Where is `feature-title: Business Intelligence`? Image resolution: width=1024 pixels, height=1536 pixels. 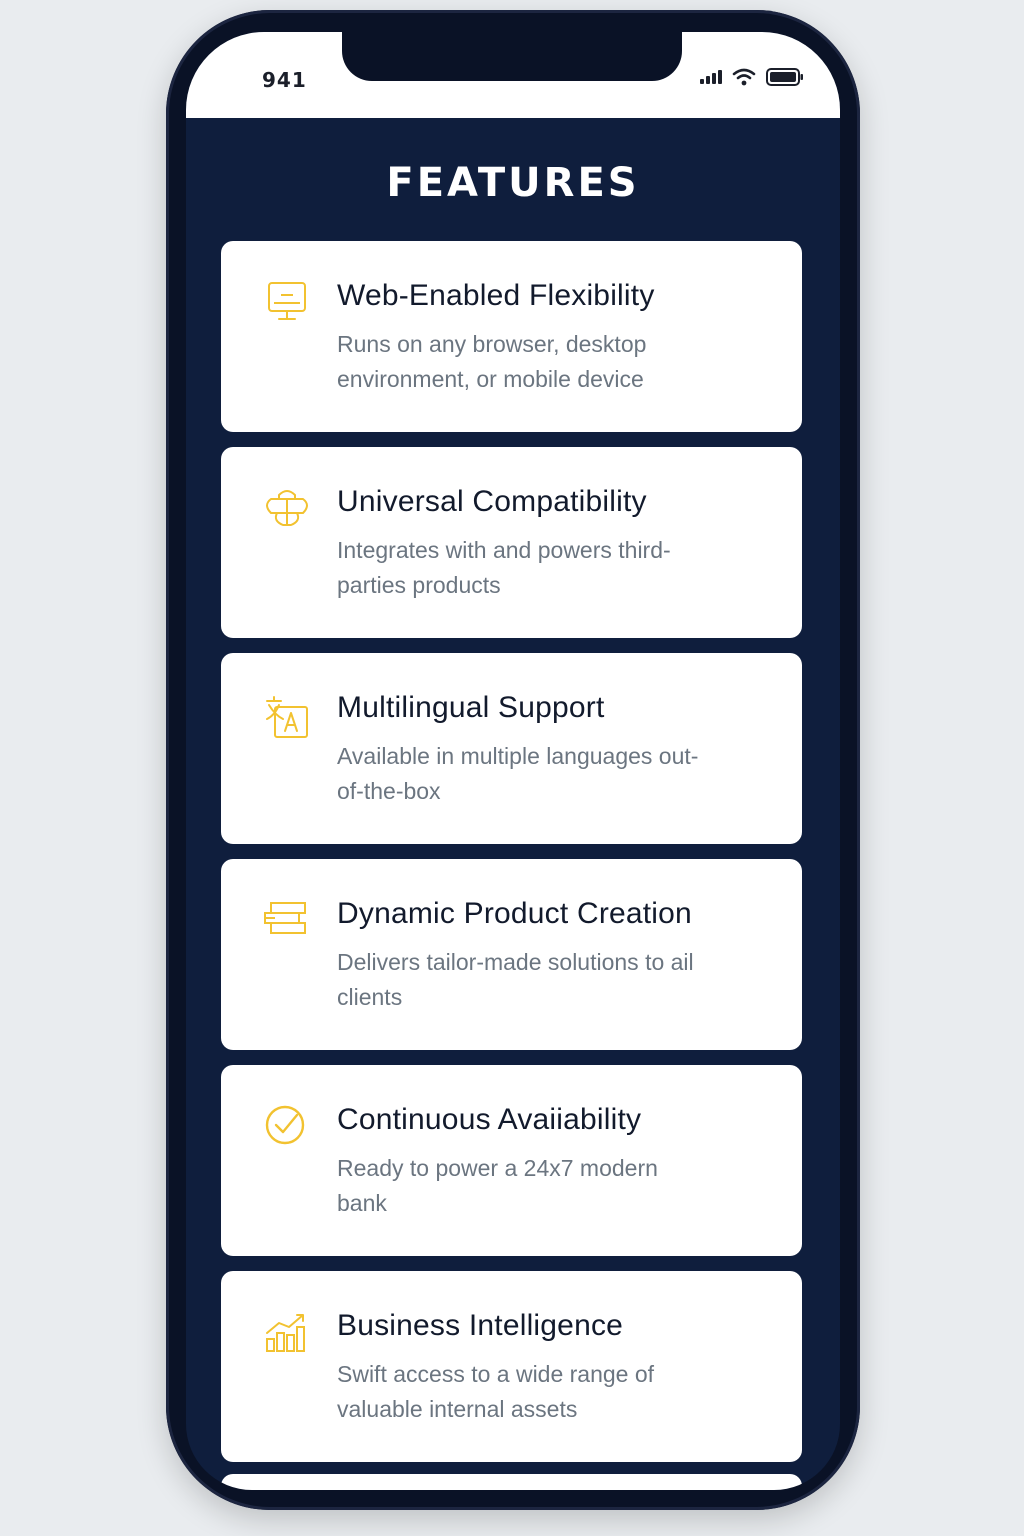
feature-title: Business Intelligence is located at coordinates (480, 1325).